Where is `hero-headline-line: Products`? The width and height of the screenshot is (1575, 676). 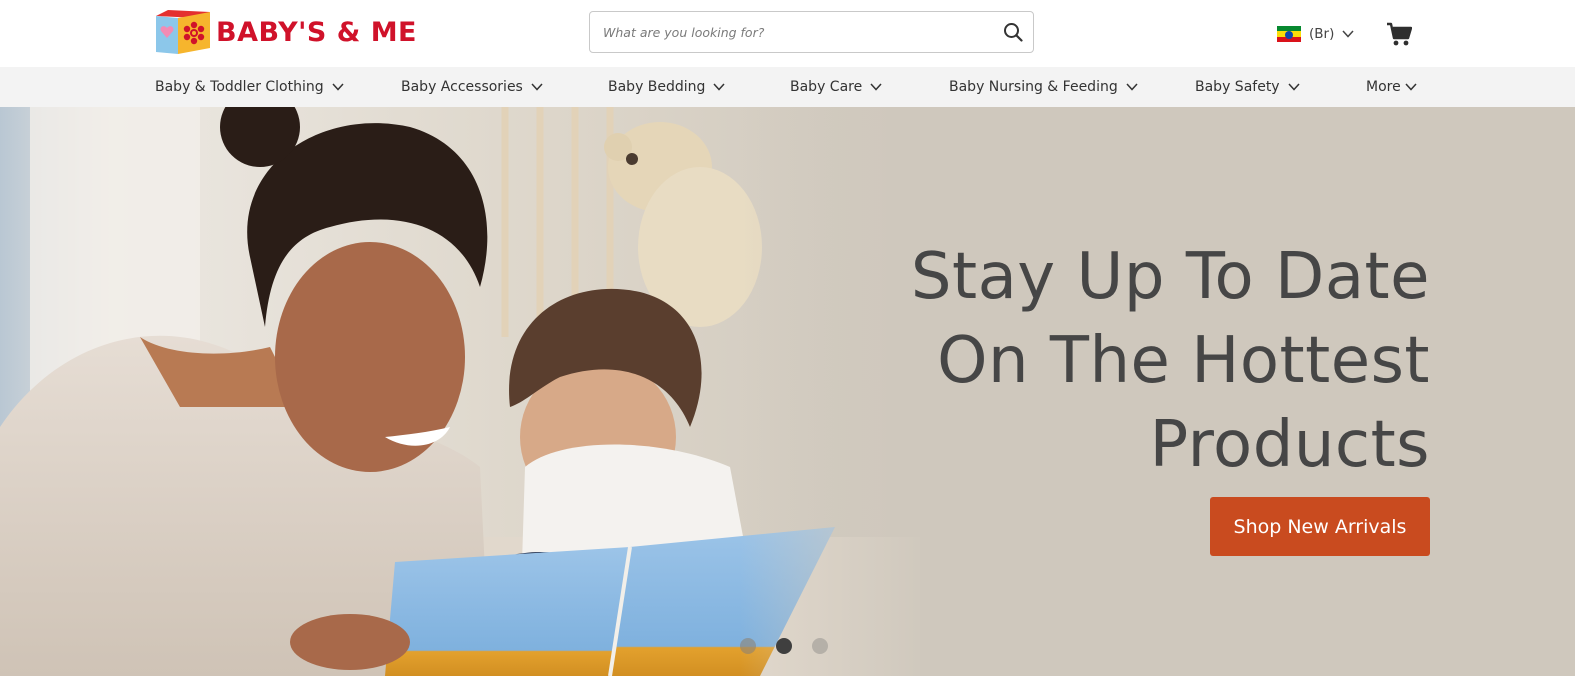 hero-headline-line: Products is located at coordinates (1289, 445).